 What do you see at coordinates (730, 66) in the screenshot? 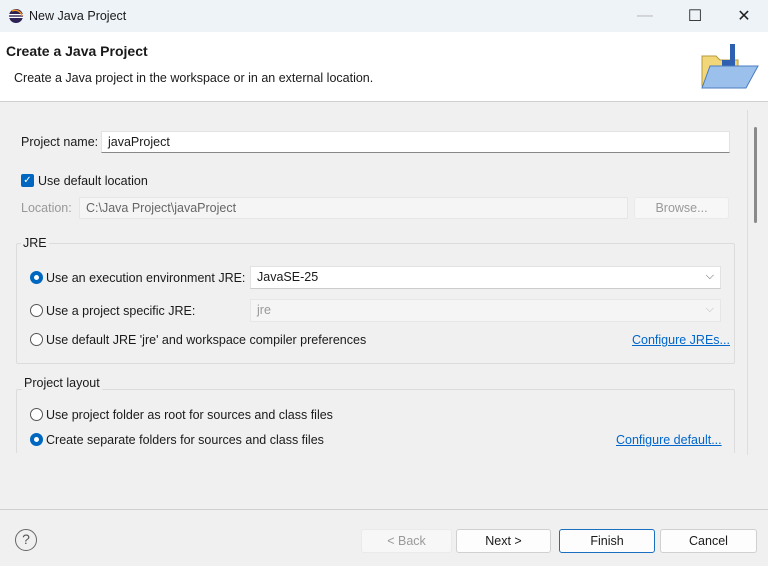
I see `folder-icon` at bounding box center [730, 66].